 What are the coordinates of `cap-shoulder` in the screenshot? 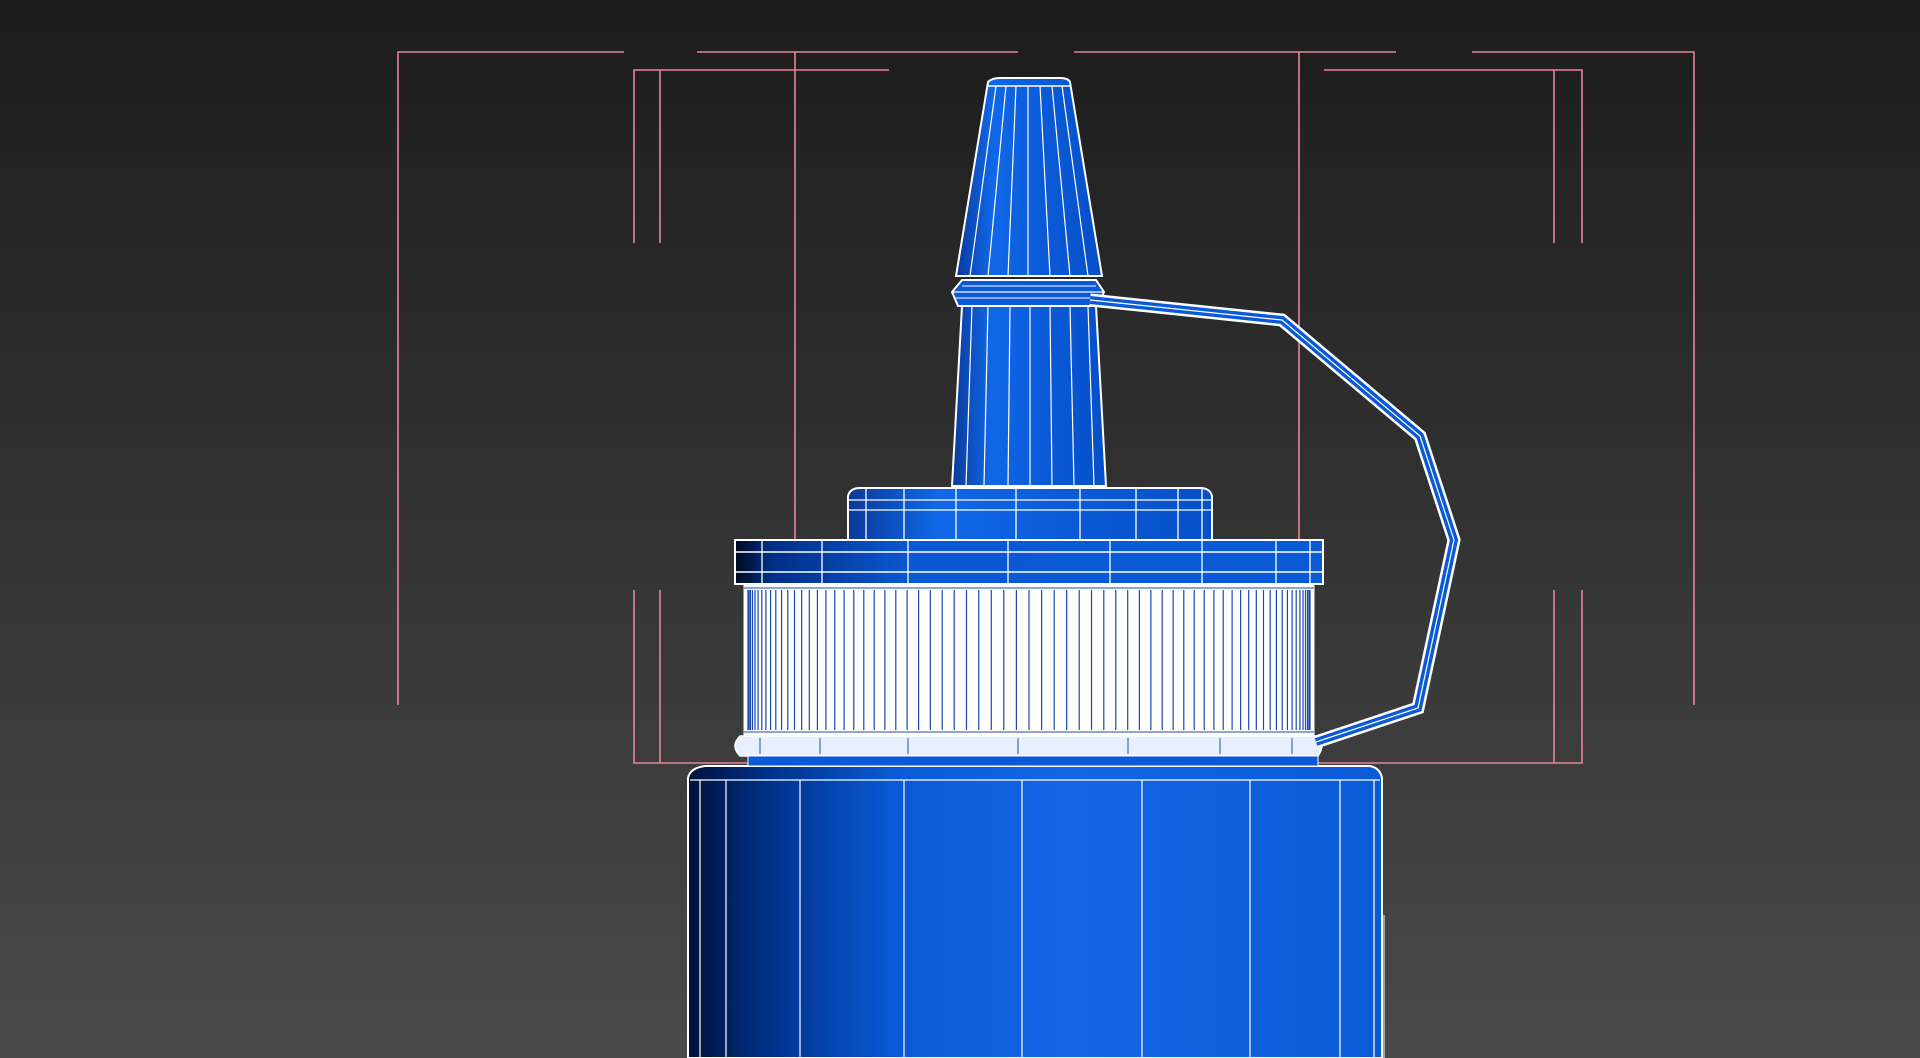 It's located at (1030, 514).